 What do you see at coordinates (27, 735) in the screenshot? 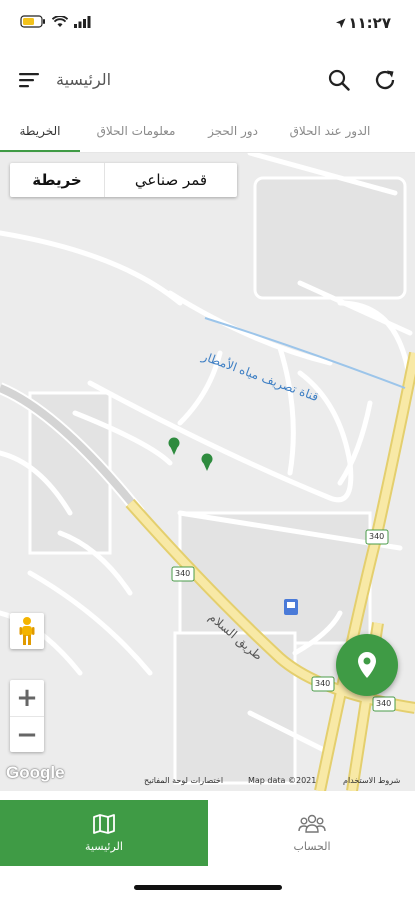
I see `zoom-out-button: −` at bounding box center [27, 735].